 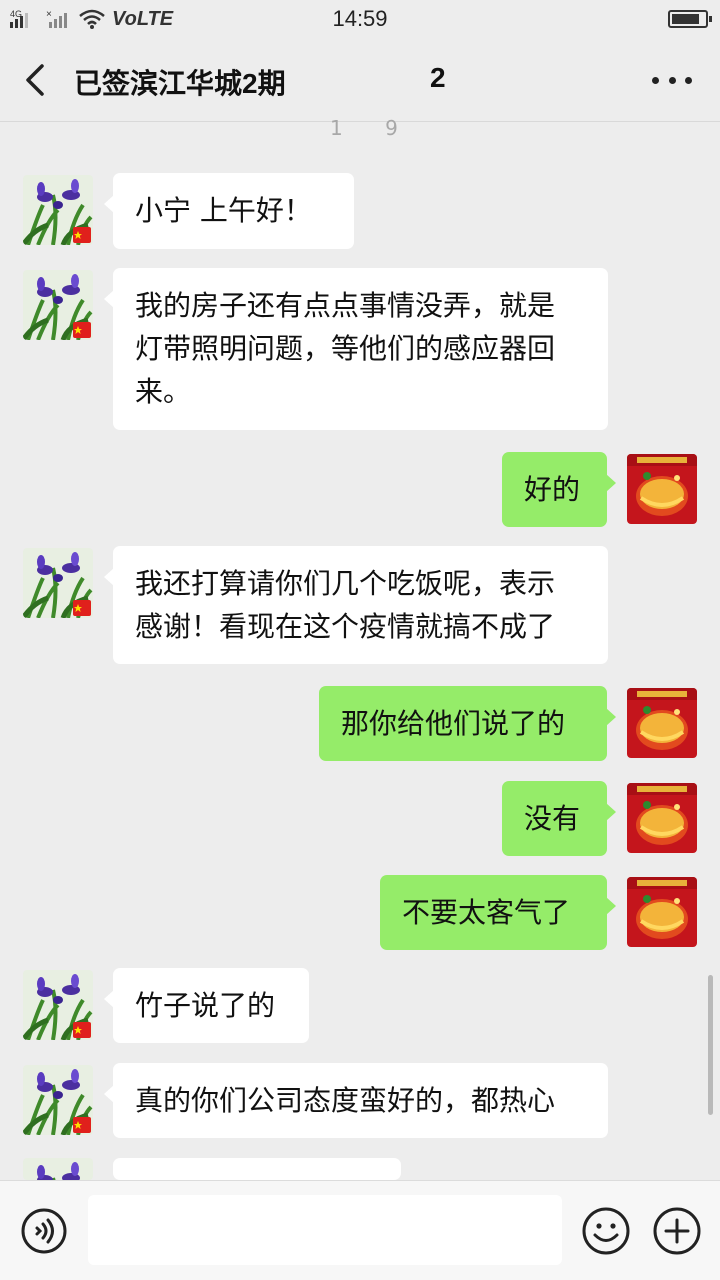 I want to click on message-text: 不要太客气了, so click(x=486, y=912).